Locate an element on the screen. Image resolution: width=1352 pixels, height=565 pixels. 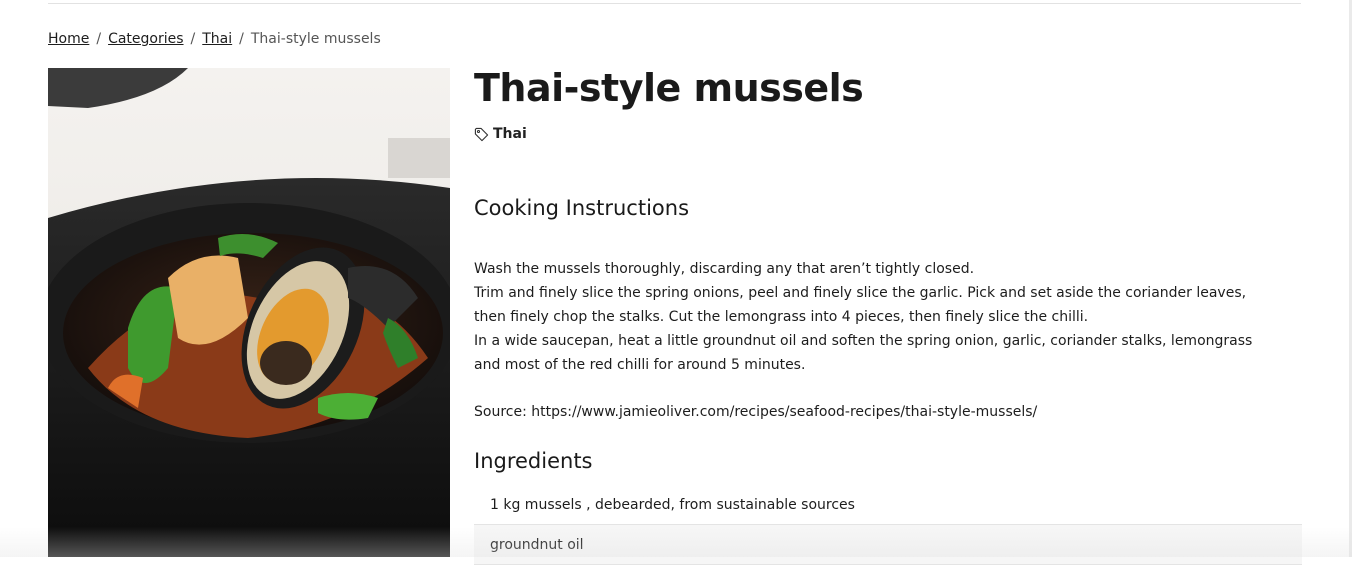
category-tag: Thai is located at coordinates (500, 134).